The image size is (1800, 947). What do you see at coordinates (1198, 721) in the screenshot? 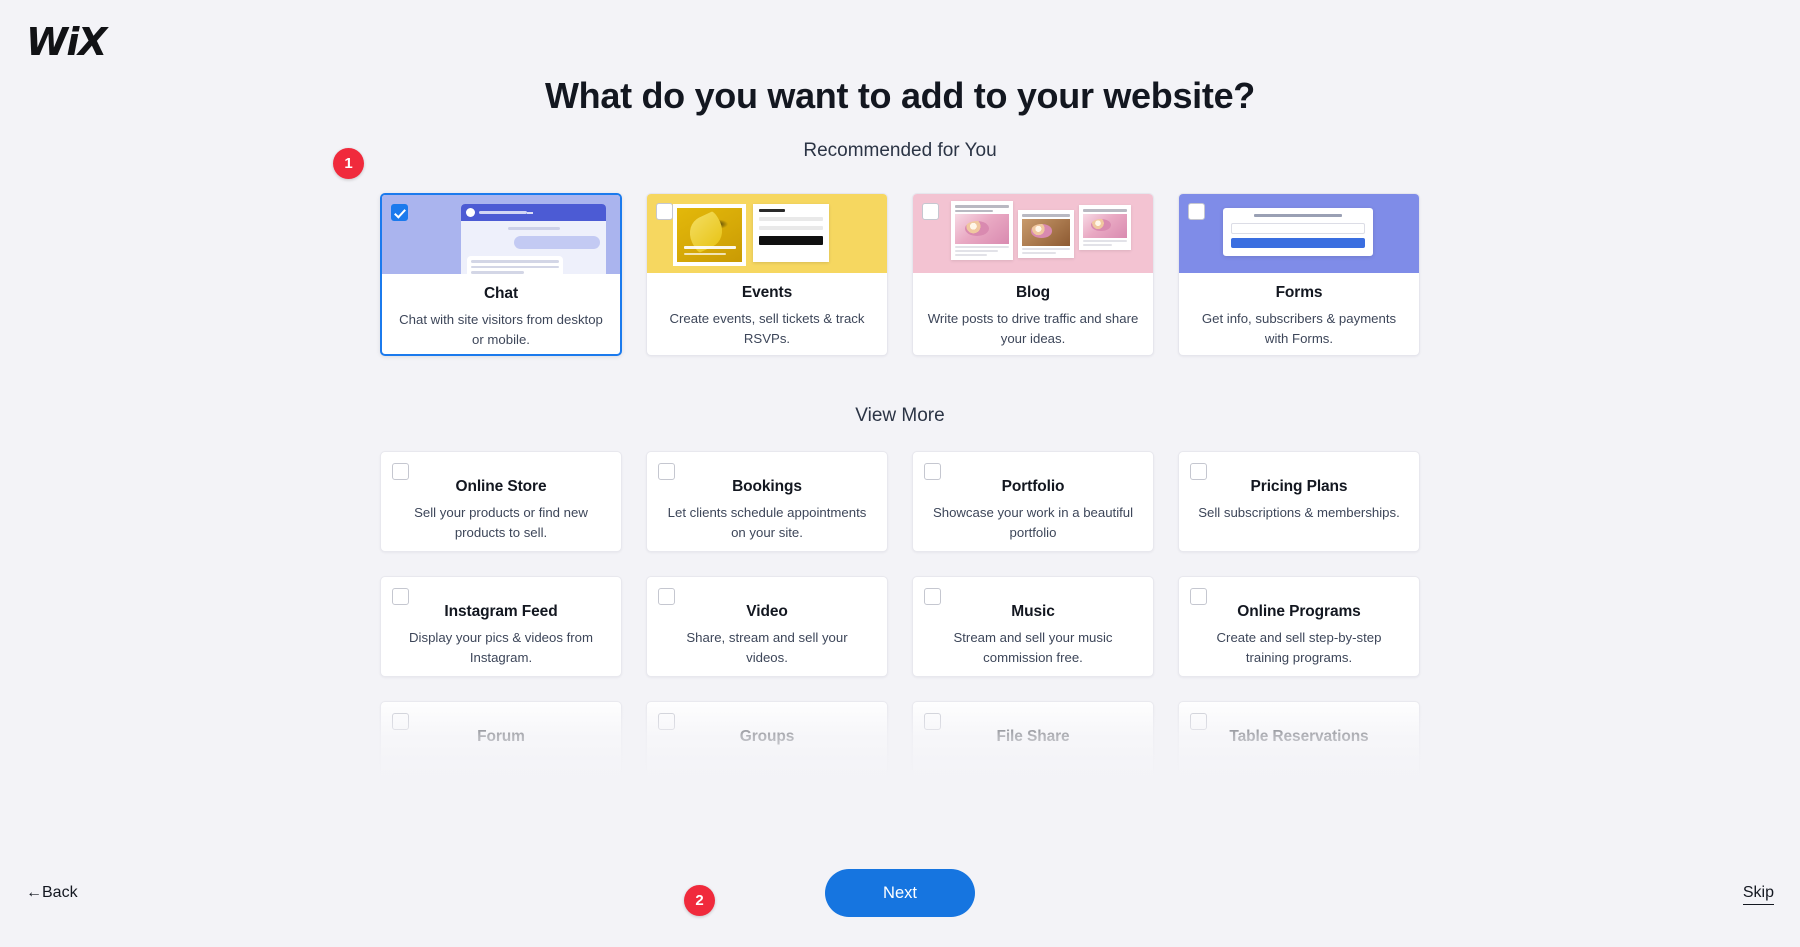
I see `checkbox-table-reservations` at bounding box center [1198, 721].